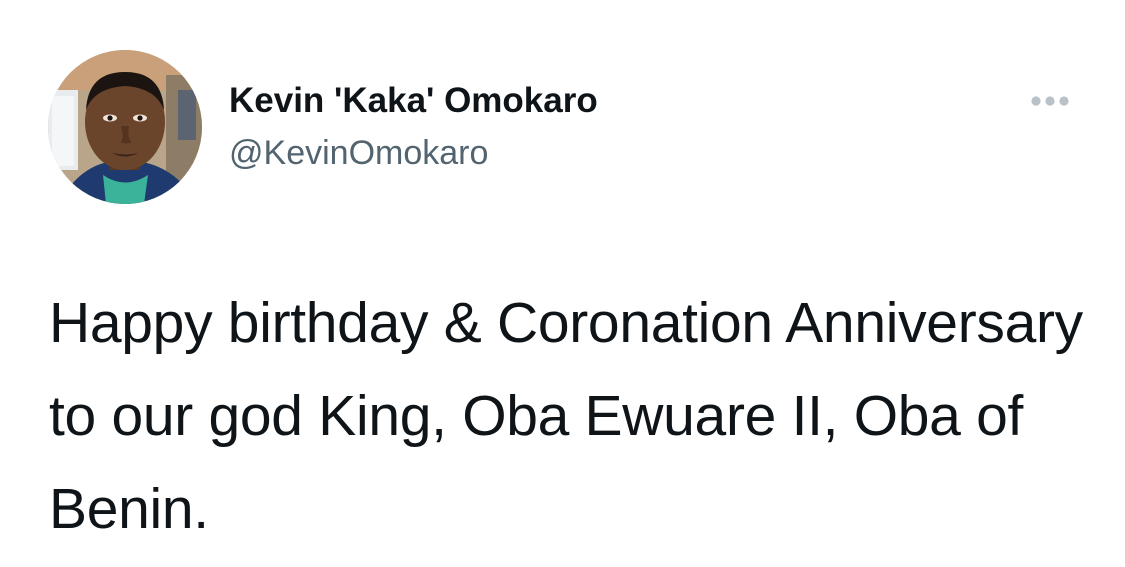  I want to click on avatar, so click(125, 127).